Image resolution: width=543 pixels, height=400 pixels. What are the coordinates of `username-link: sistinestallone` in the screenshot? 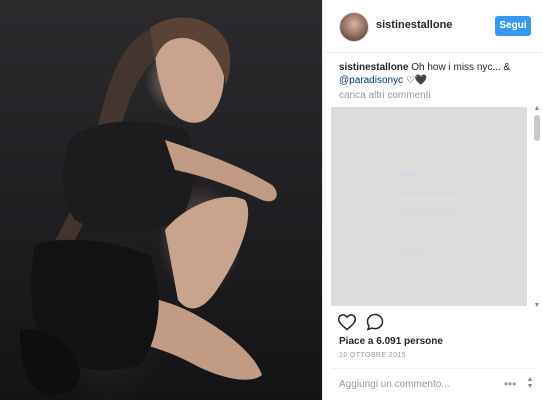 It's located at (414, 25).